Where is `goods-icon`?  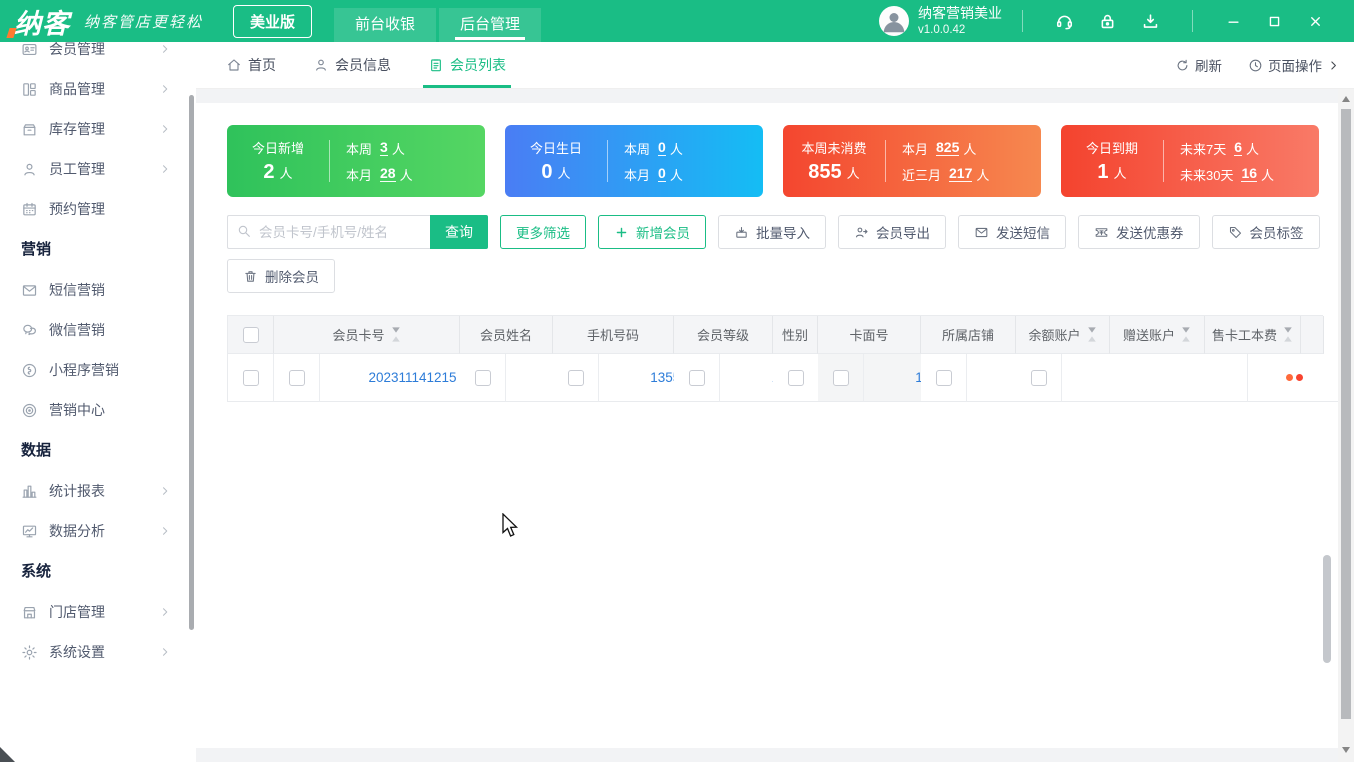
goods-icon is located at coordinates (29, 89).